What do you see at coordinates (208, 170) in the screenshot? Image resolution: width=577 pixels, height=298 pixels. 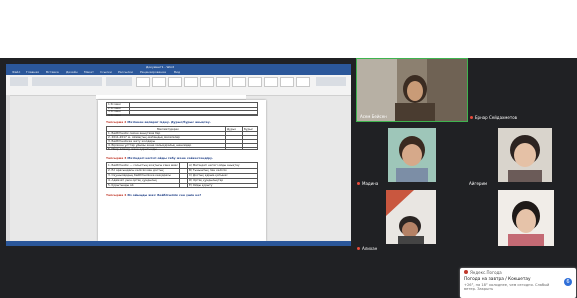 I see `table-row: B) Тыныштық пен келісім` at bounding box center [208, 170].